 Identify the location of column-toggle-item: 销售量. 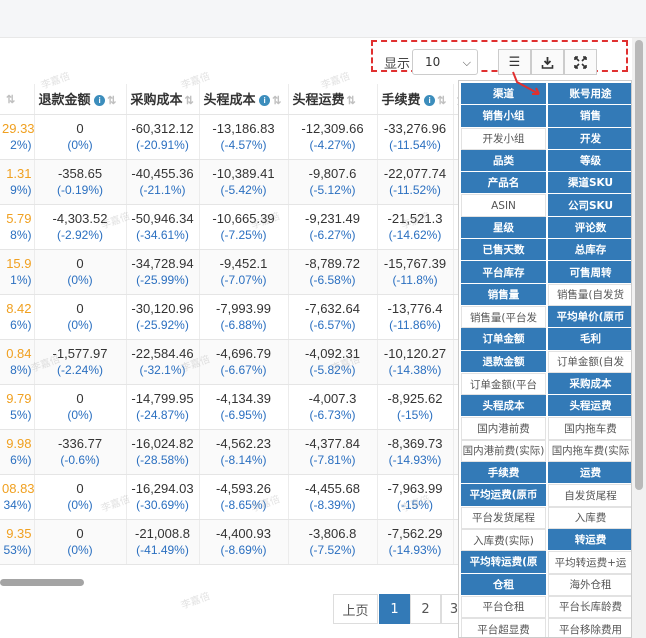
(503, 294).